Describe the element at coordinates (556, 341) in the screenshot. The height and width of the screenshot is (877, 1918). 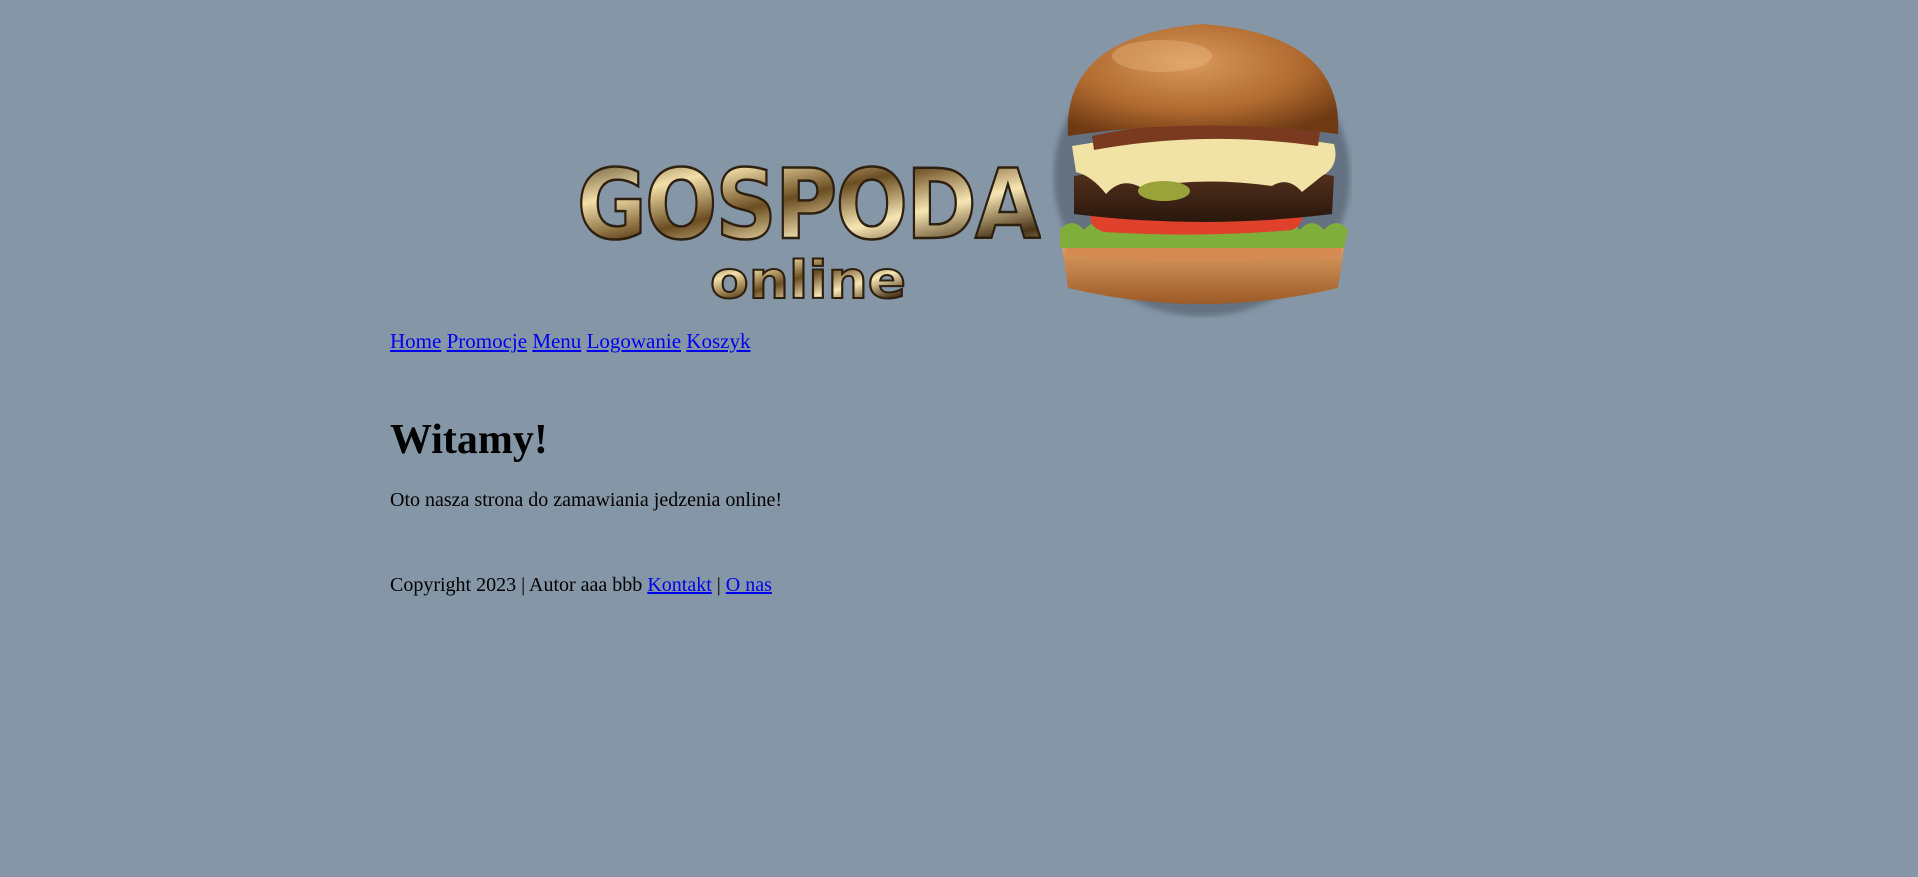
I see `nav-link-menu: Menu` at that location.